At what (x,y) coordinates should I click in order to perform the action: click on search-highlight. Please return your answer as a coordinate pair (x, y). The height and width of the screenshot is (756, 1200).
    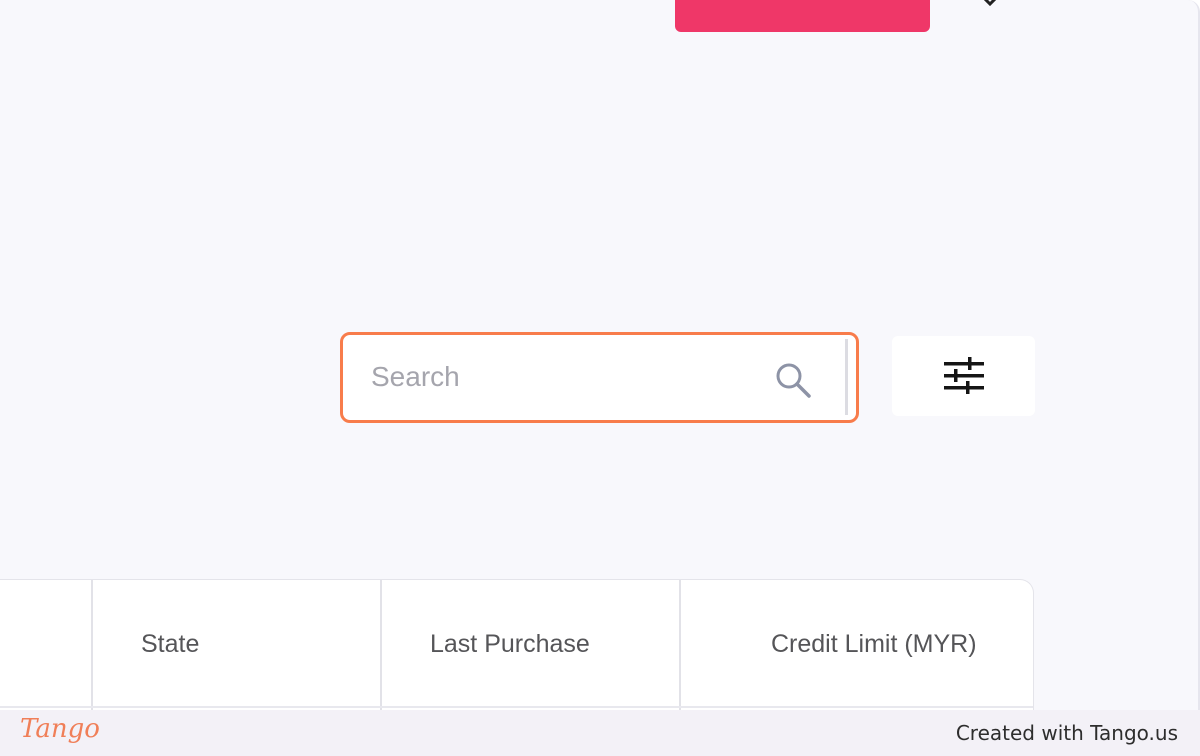
    Looking at the image, I should click on (599, 377).